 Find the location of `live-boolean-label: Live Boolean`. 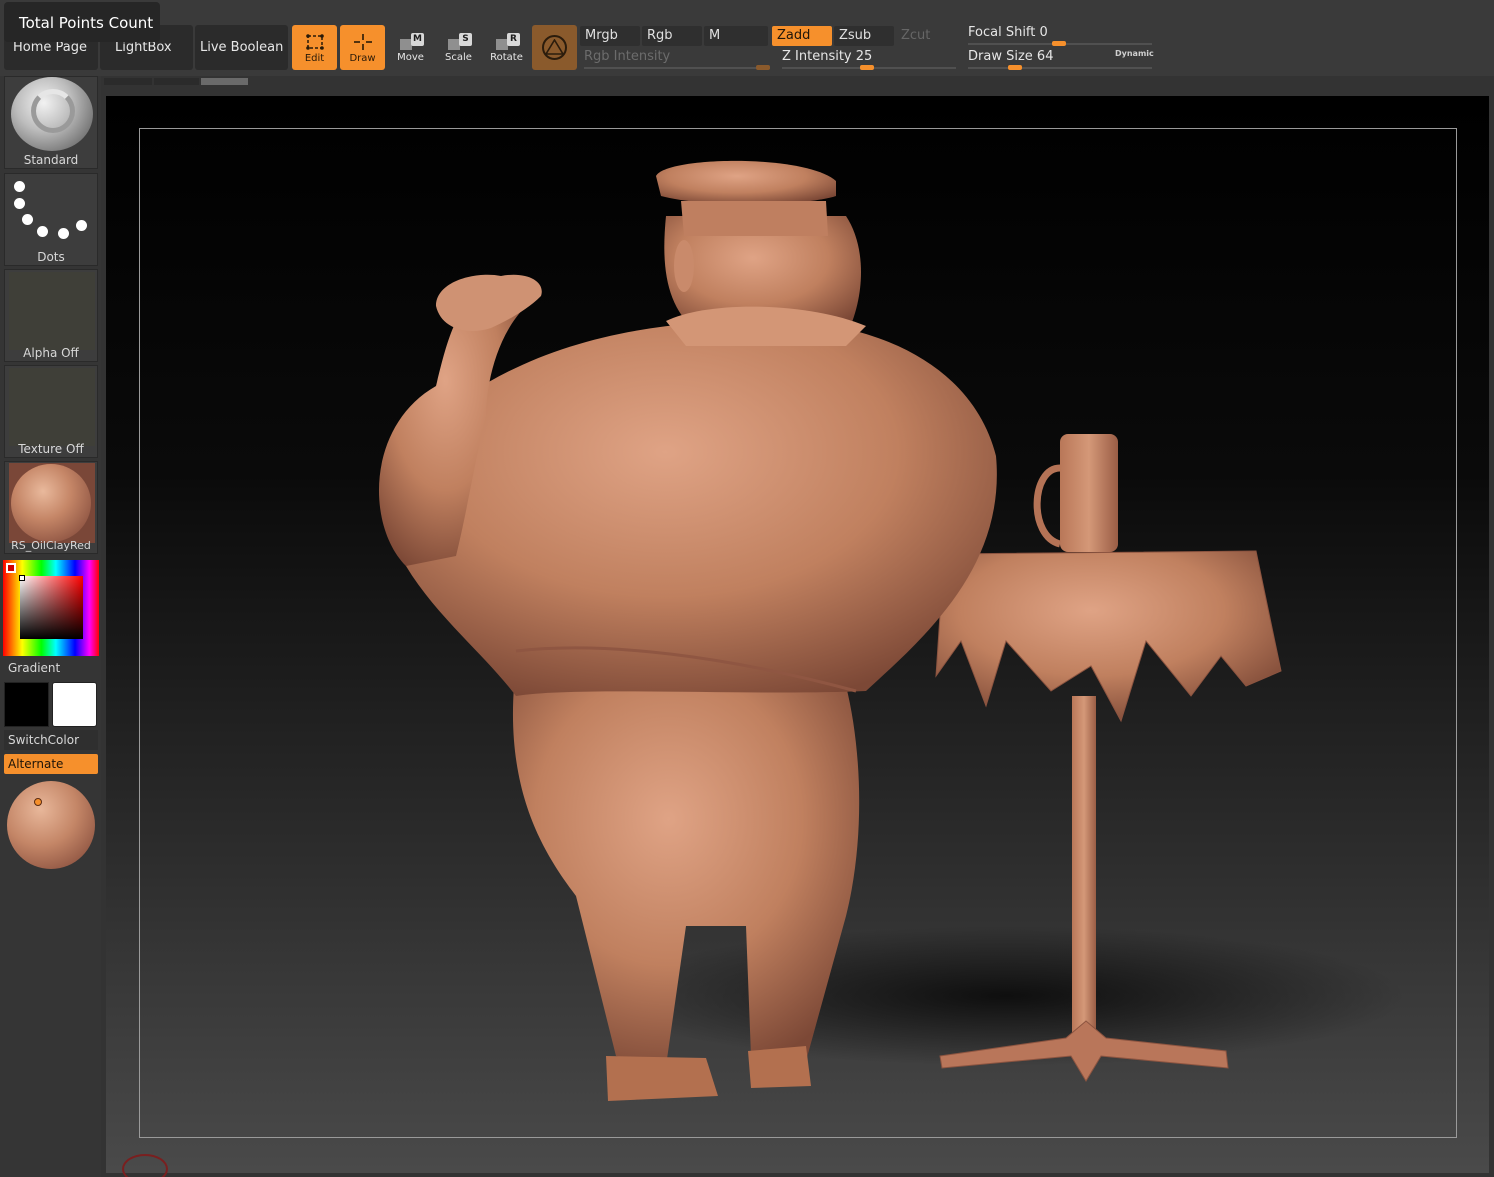

live-boolean-label: Live Boolean is located at coordinates (242, 47).